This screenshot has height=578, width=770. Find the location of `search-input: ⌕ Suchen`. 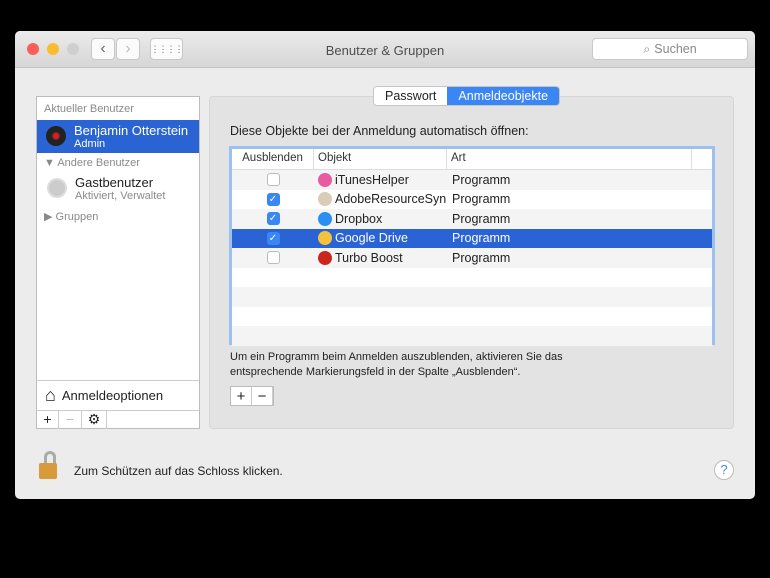

search-input: ⌕ Suchen is located at coordinates (670, 49).